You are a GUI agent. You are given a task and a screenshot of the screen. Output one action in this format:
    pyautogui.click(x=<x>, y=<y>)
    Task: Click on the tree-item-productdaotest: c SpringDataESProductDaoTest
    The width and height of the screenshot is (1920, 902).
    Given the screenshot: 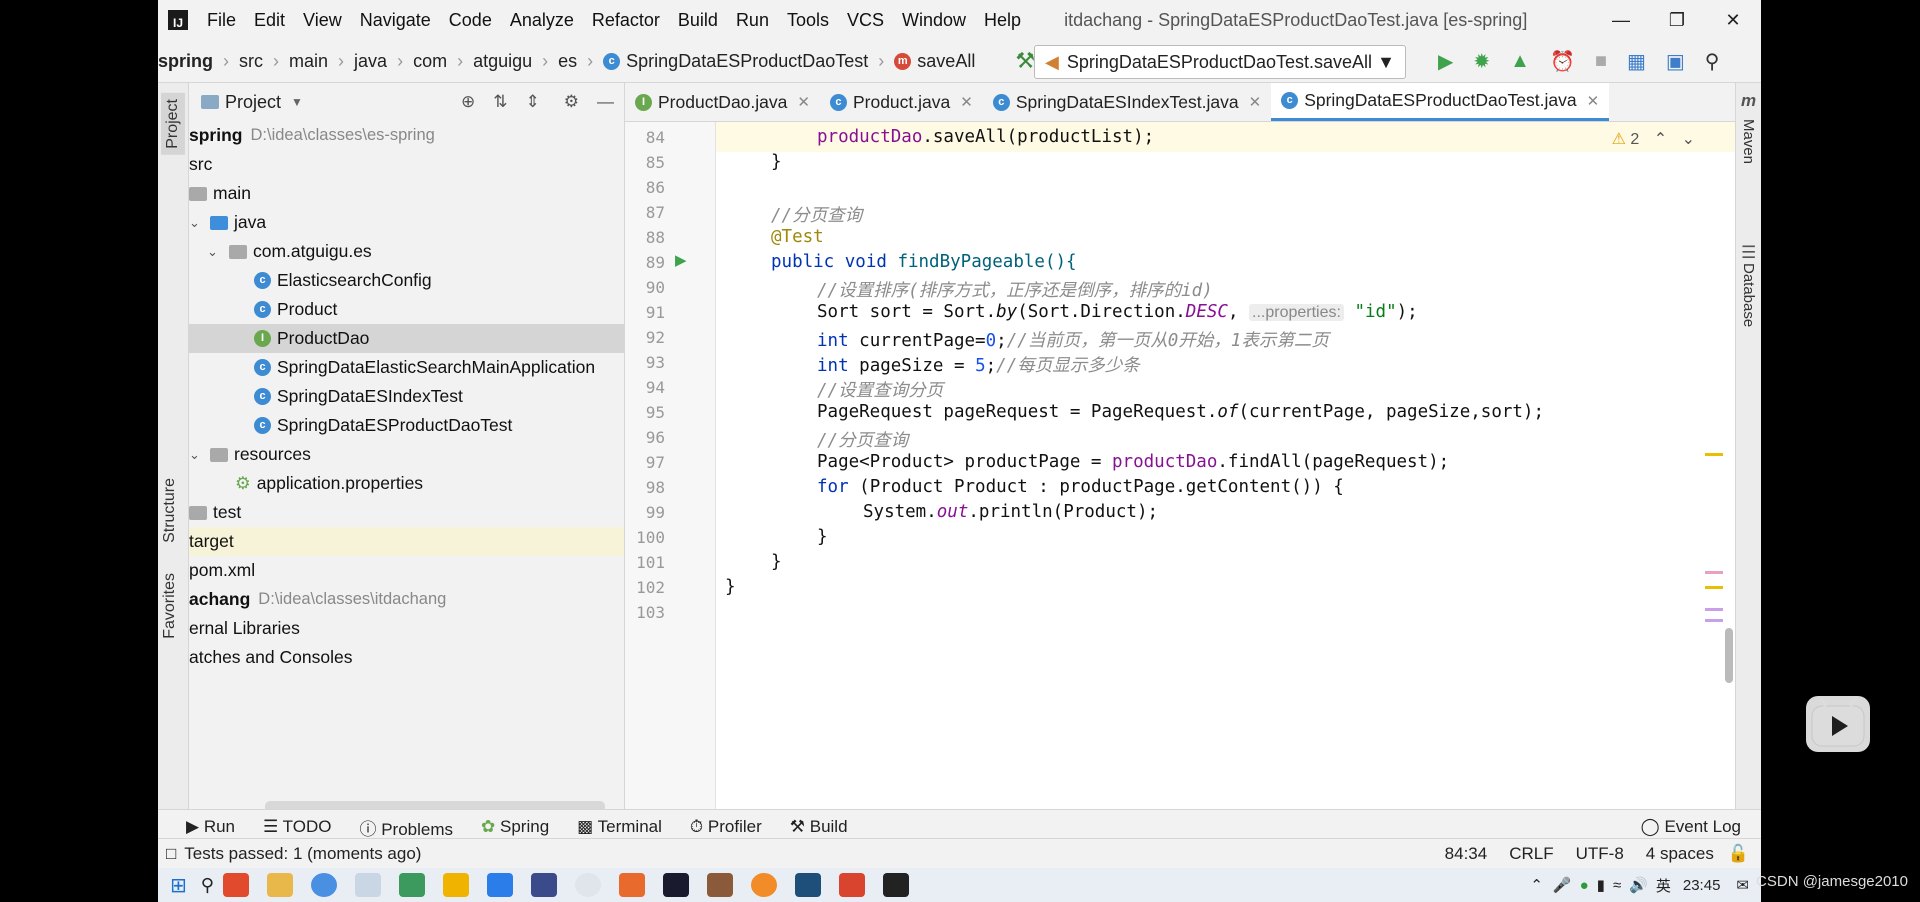 What is the action you would take?
    pyautogui.click(x=406, y=425)
    